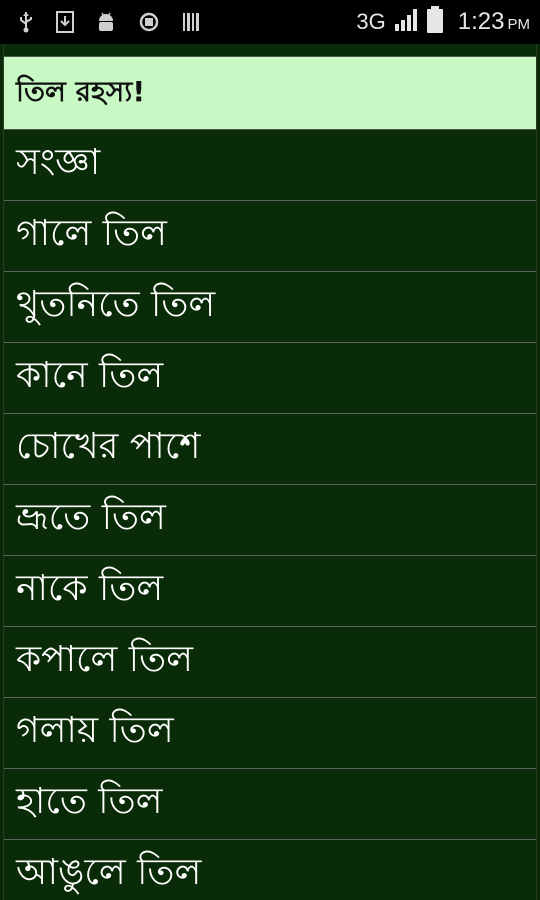 The width and height of the screenshot is (540, 900). I want to click on signal-icon, so click(406, 22).